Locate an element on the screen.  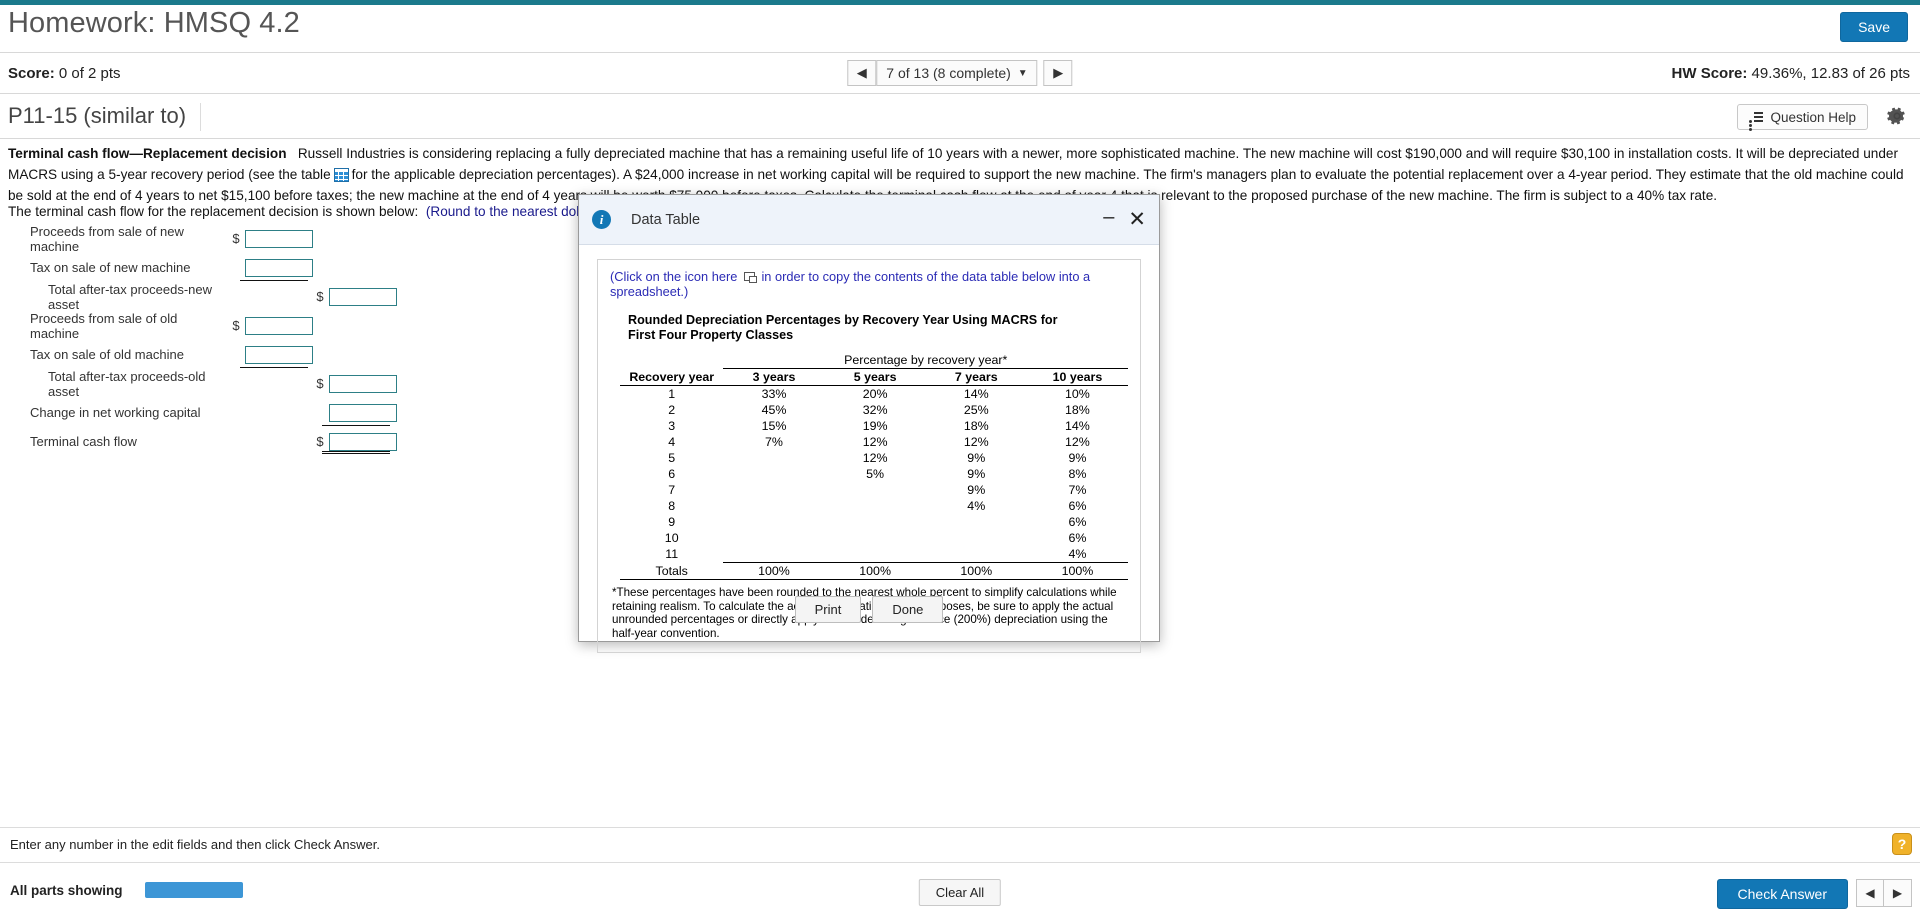
done-button: Done is located at coordinates (908, 609).